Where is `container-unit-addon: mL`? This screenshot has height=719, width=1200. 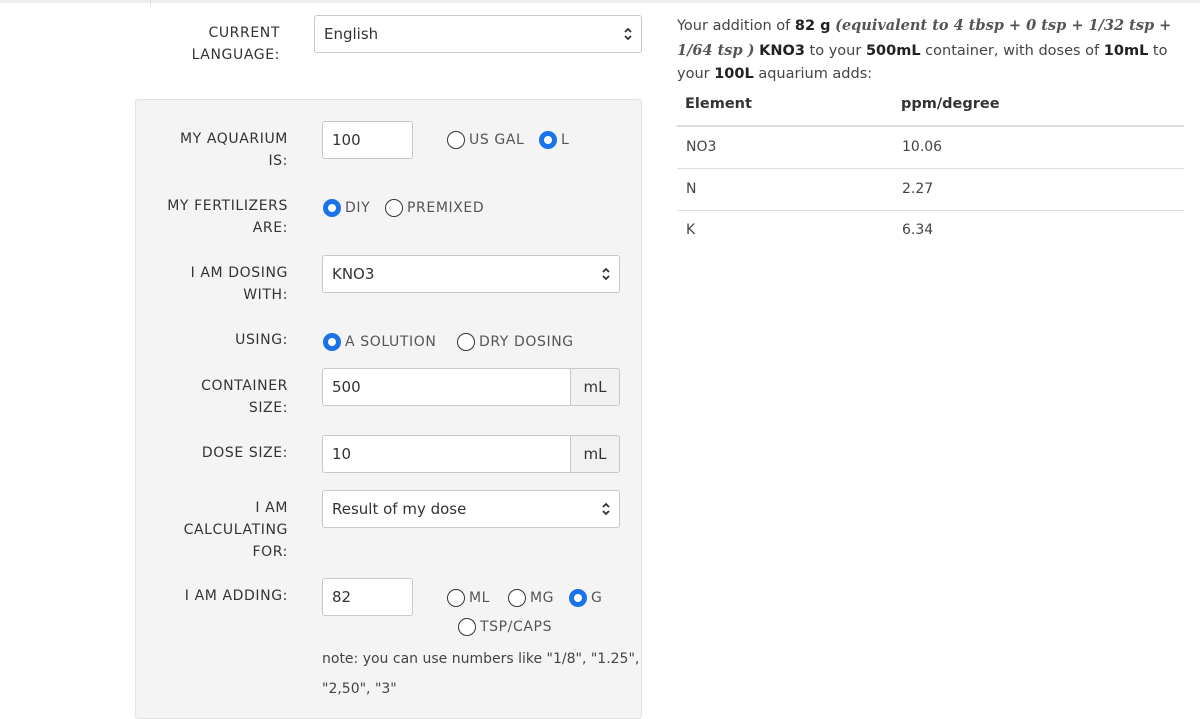
container-unit-addon: mL is located at coordinates (595, 387).